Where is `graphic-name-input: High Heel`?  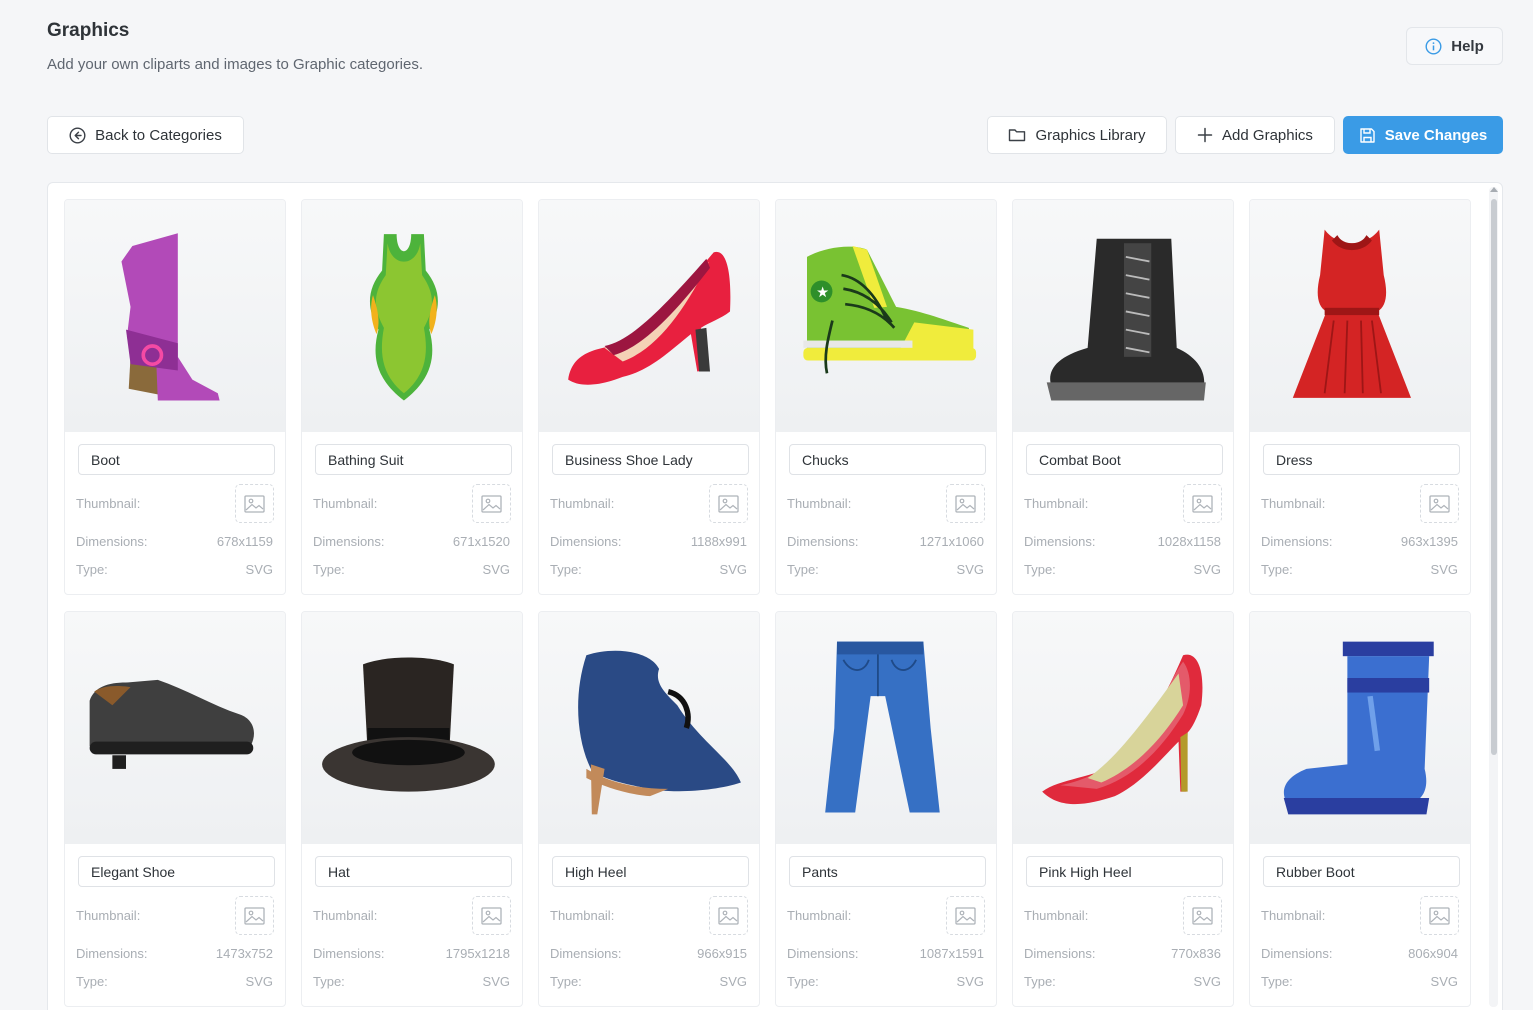
graphic-name-input: High Heel is located at coordinates (650, 871).